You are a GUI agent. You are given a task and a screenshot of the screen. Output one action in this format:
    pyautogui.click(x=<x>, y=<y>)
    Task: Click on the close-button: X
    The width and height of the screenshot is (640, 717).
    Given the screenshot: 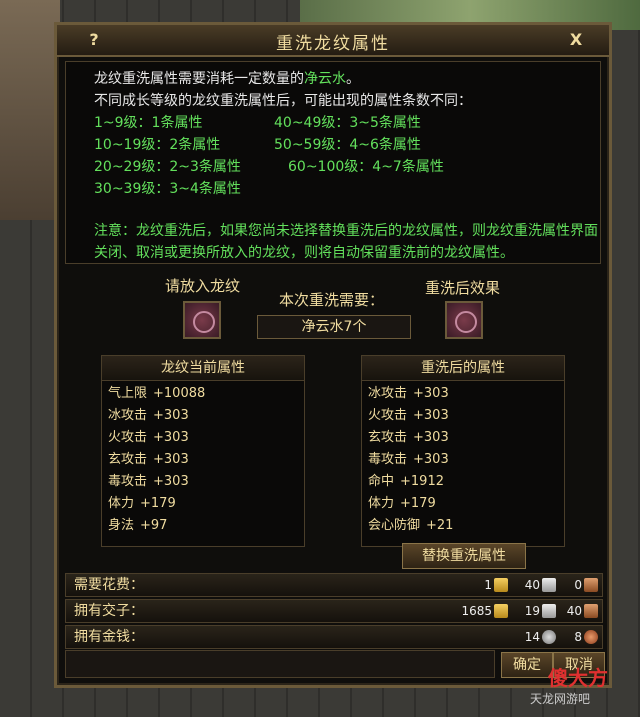 What is the action you would take?
    pyautogui.click(x=576, y=40)
    